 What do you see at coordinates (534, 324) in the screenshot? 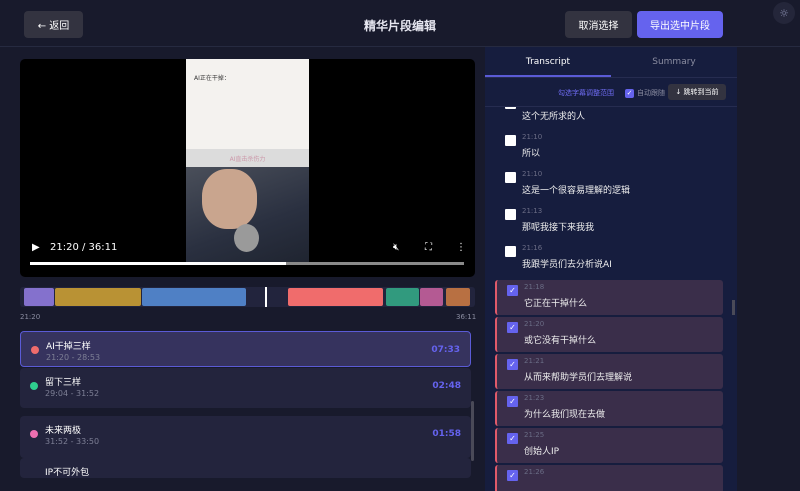
I see `transcript-time: 21:20` at bounding box center [534, 324].